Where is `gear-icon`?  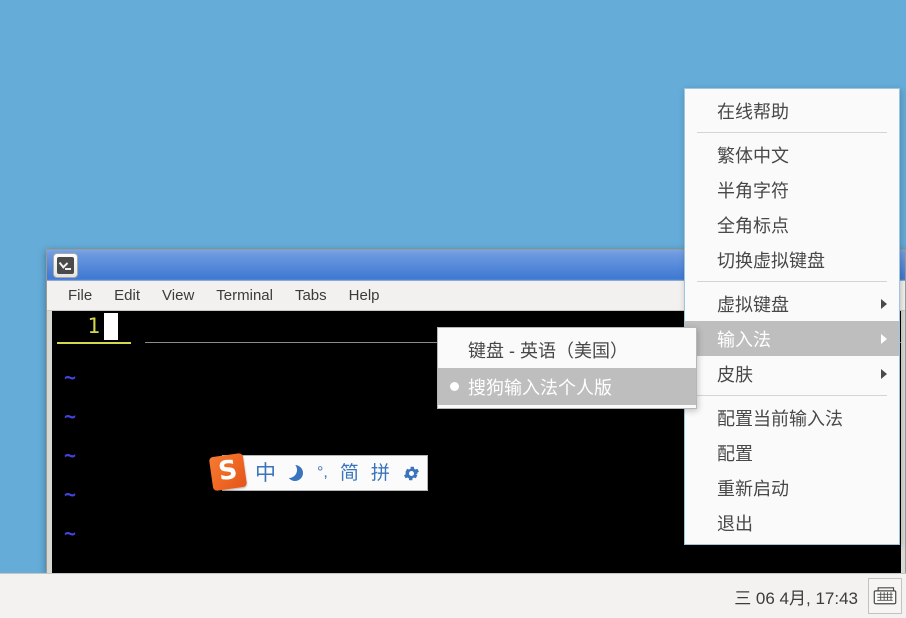
gear-icon is located at coordinates (411, 473).